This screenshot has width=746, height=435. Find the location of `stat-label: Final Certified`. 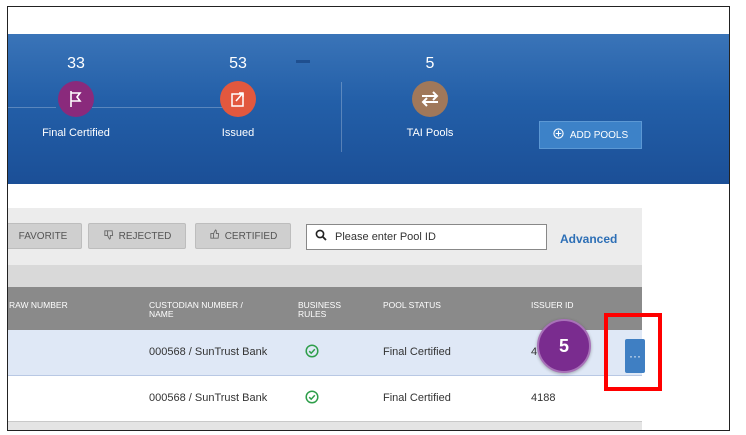

stat-label: Final Certified is located at coordinates (76, 133).